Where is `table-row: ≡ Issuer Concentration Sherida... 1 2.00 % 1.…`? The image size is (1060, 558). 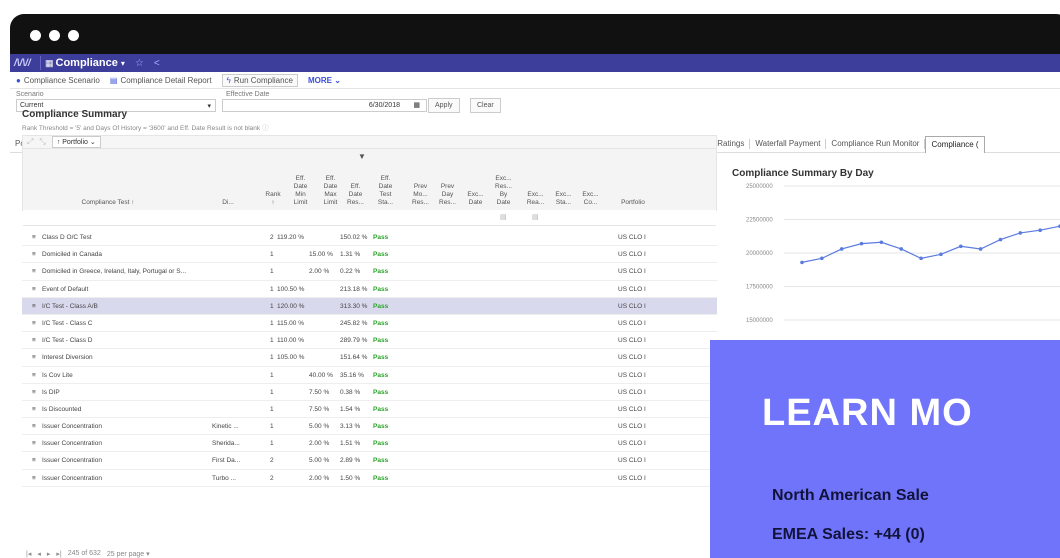
table-row: ≡ Issuer Concentration Sherida... 1 2.00 % 1.… is located at coordinates (369, 444).